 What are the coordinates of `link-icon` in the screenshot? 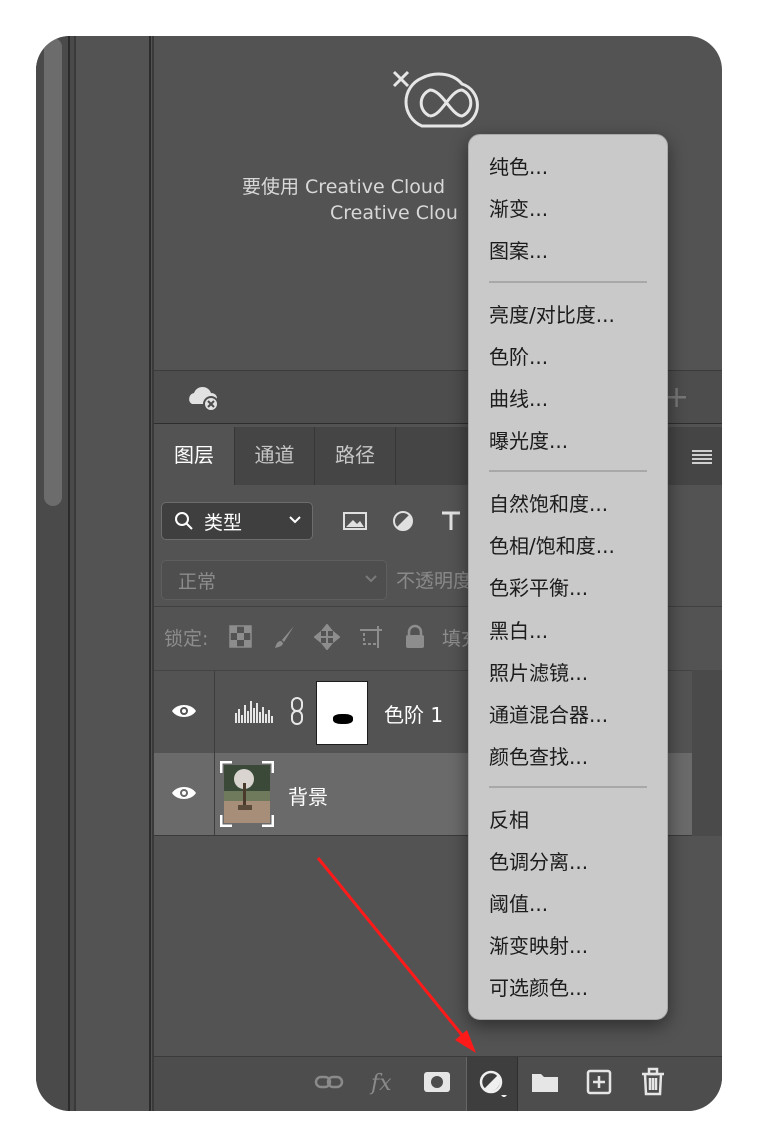 It's located at (297, 711).